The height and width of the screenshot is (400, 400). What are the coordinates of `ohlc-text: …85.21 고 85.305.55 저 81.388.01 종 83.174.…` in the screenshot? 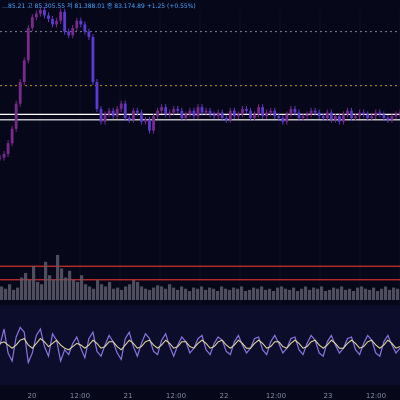 It's located at (99, 6).